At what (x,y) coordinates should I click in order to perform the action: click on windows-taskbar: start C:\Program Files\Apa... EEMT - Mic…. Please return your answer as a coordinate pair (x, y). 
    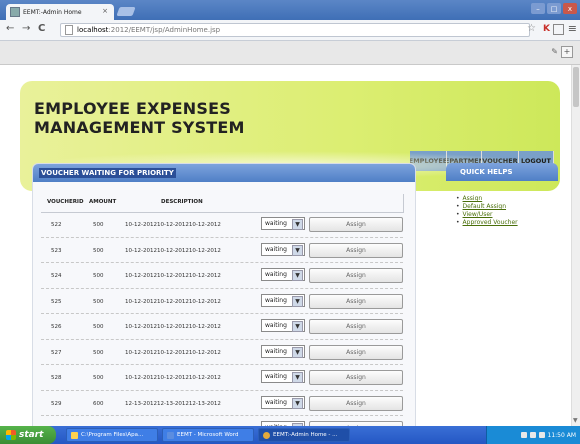
    Looking at the image, I should click on (290, 435).